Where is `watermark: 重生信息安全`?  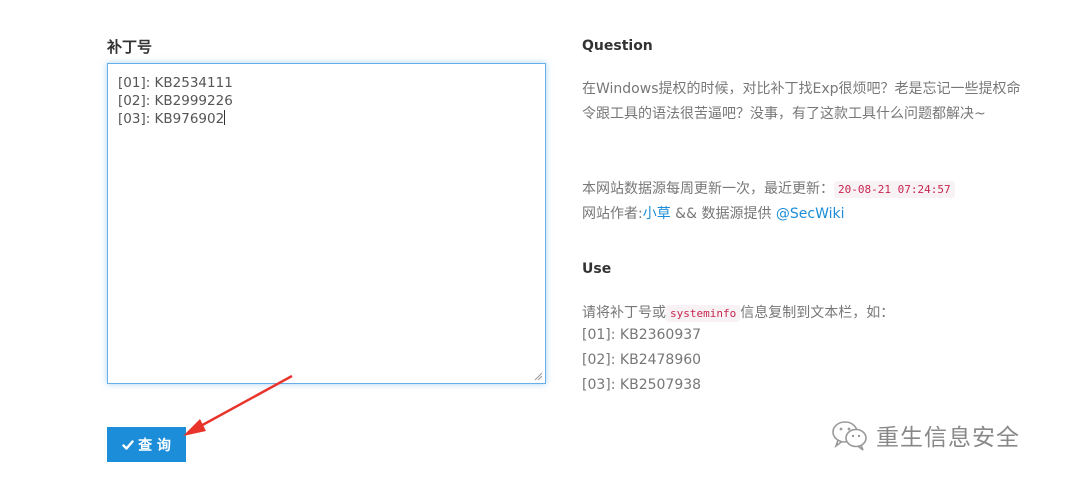 watermark: 重生信息安全 is located at coordinates (925, 435).